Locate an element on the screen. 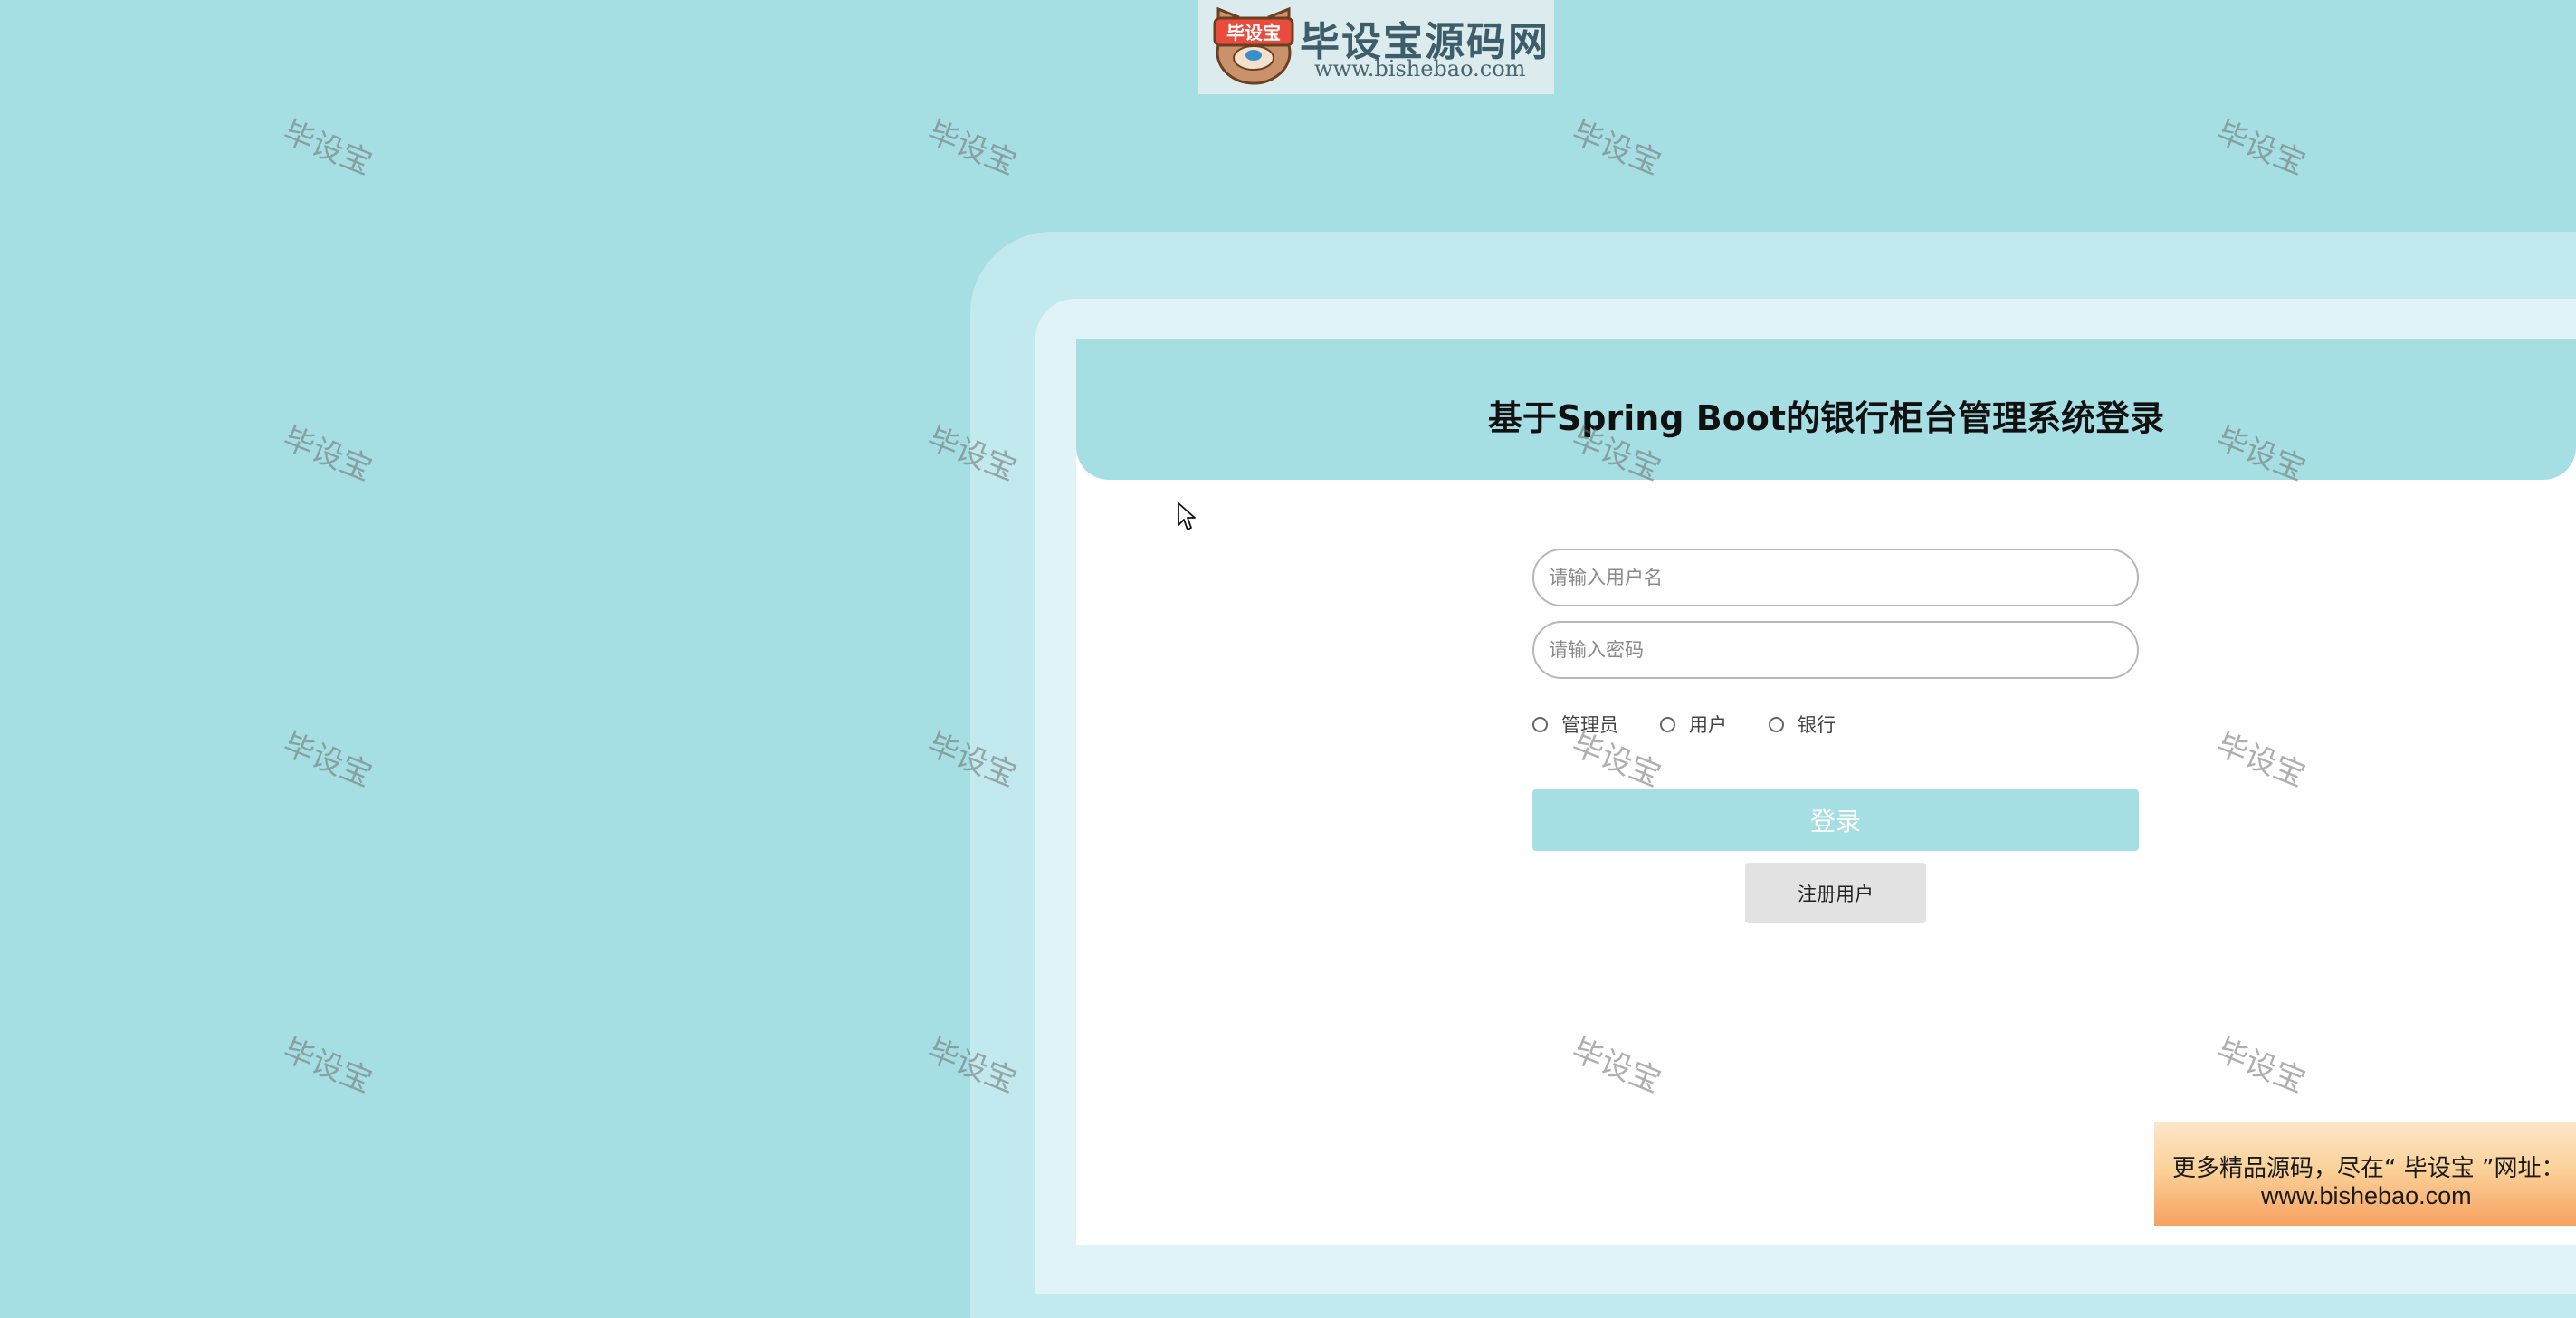 This screenshot has height=1318, width=2576. logo-url: www.bishebao.com is located at coordinates (1420, 68).